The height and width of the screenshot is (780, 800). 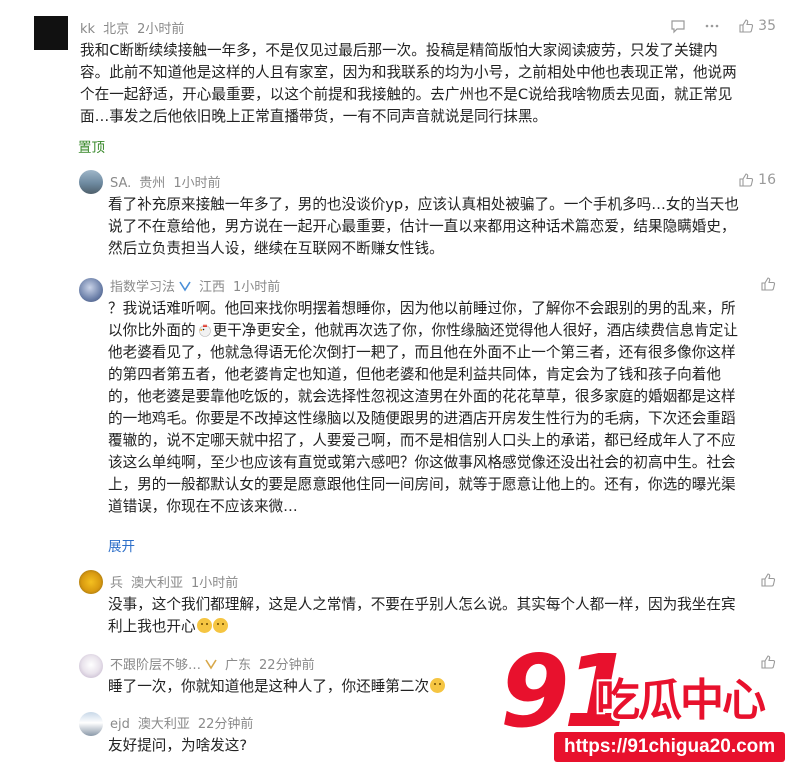 I want to click on comment-meta: 指数学习法 江西 1小时前, so click(x=195, y=285).